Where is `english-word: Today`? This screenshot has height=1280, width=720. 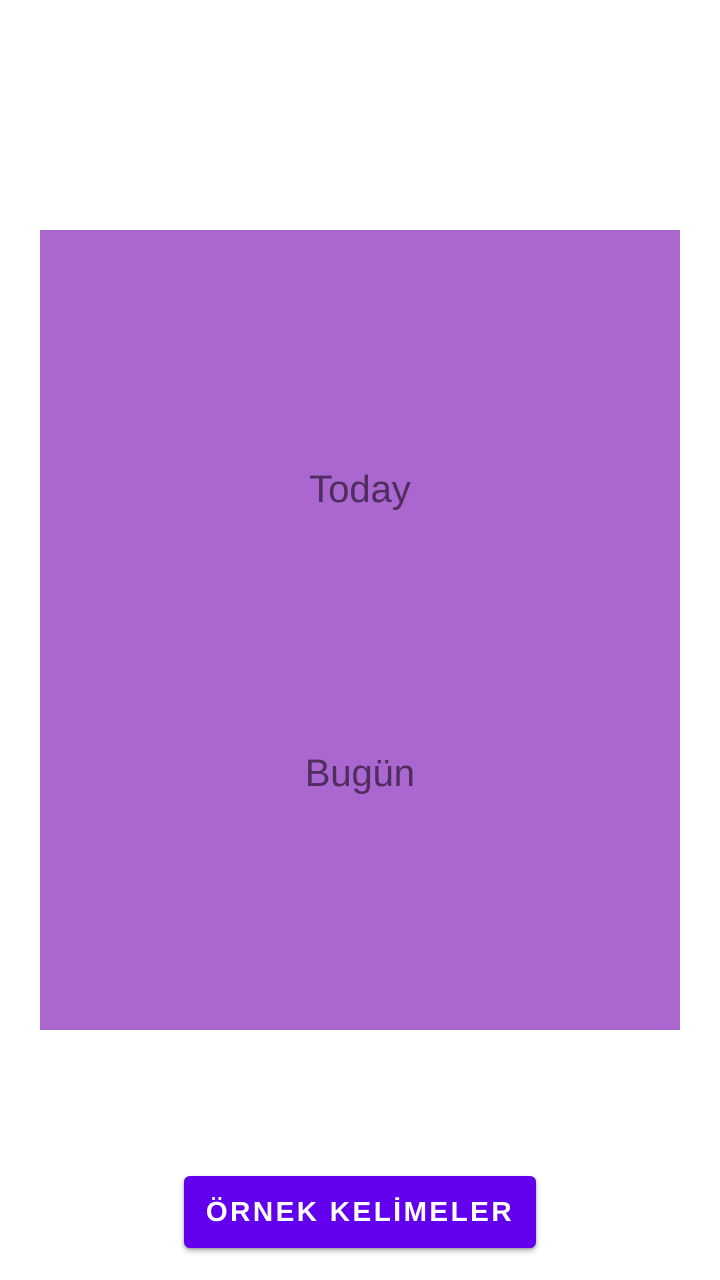 english-word: Today is located at coordinates (360, 490).